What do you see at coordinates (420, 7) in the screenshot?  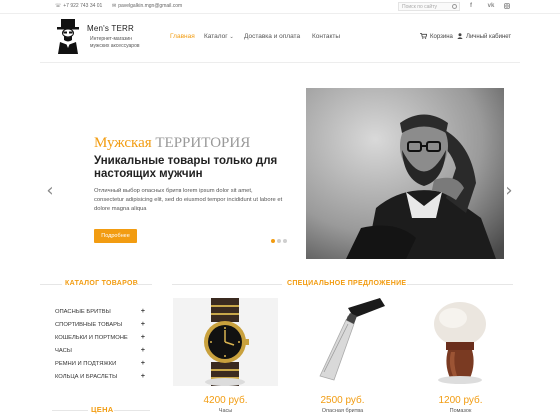 I see `search-placeholder: Поиск по сайту` at bounding box center [420, 7].